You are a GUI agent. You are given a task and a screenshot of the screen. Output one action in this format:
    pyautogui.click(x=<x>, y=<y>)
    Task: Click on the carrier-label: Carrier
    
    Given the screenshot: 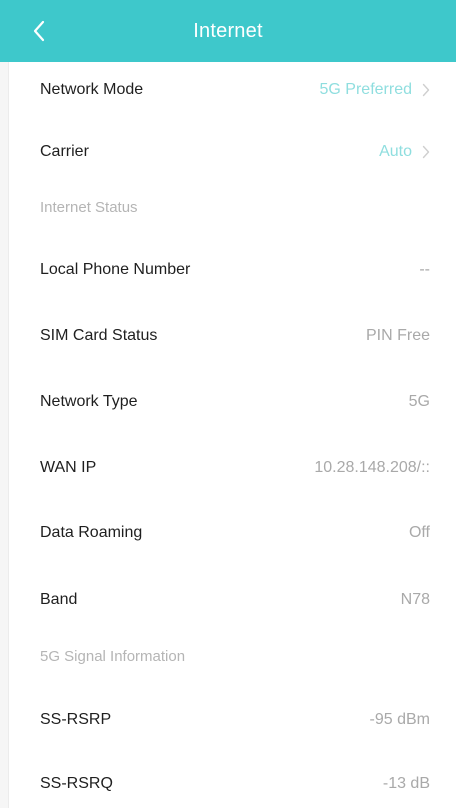 What is the action you would take?
    pyautogui.click(x=64, y=151)
    